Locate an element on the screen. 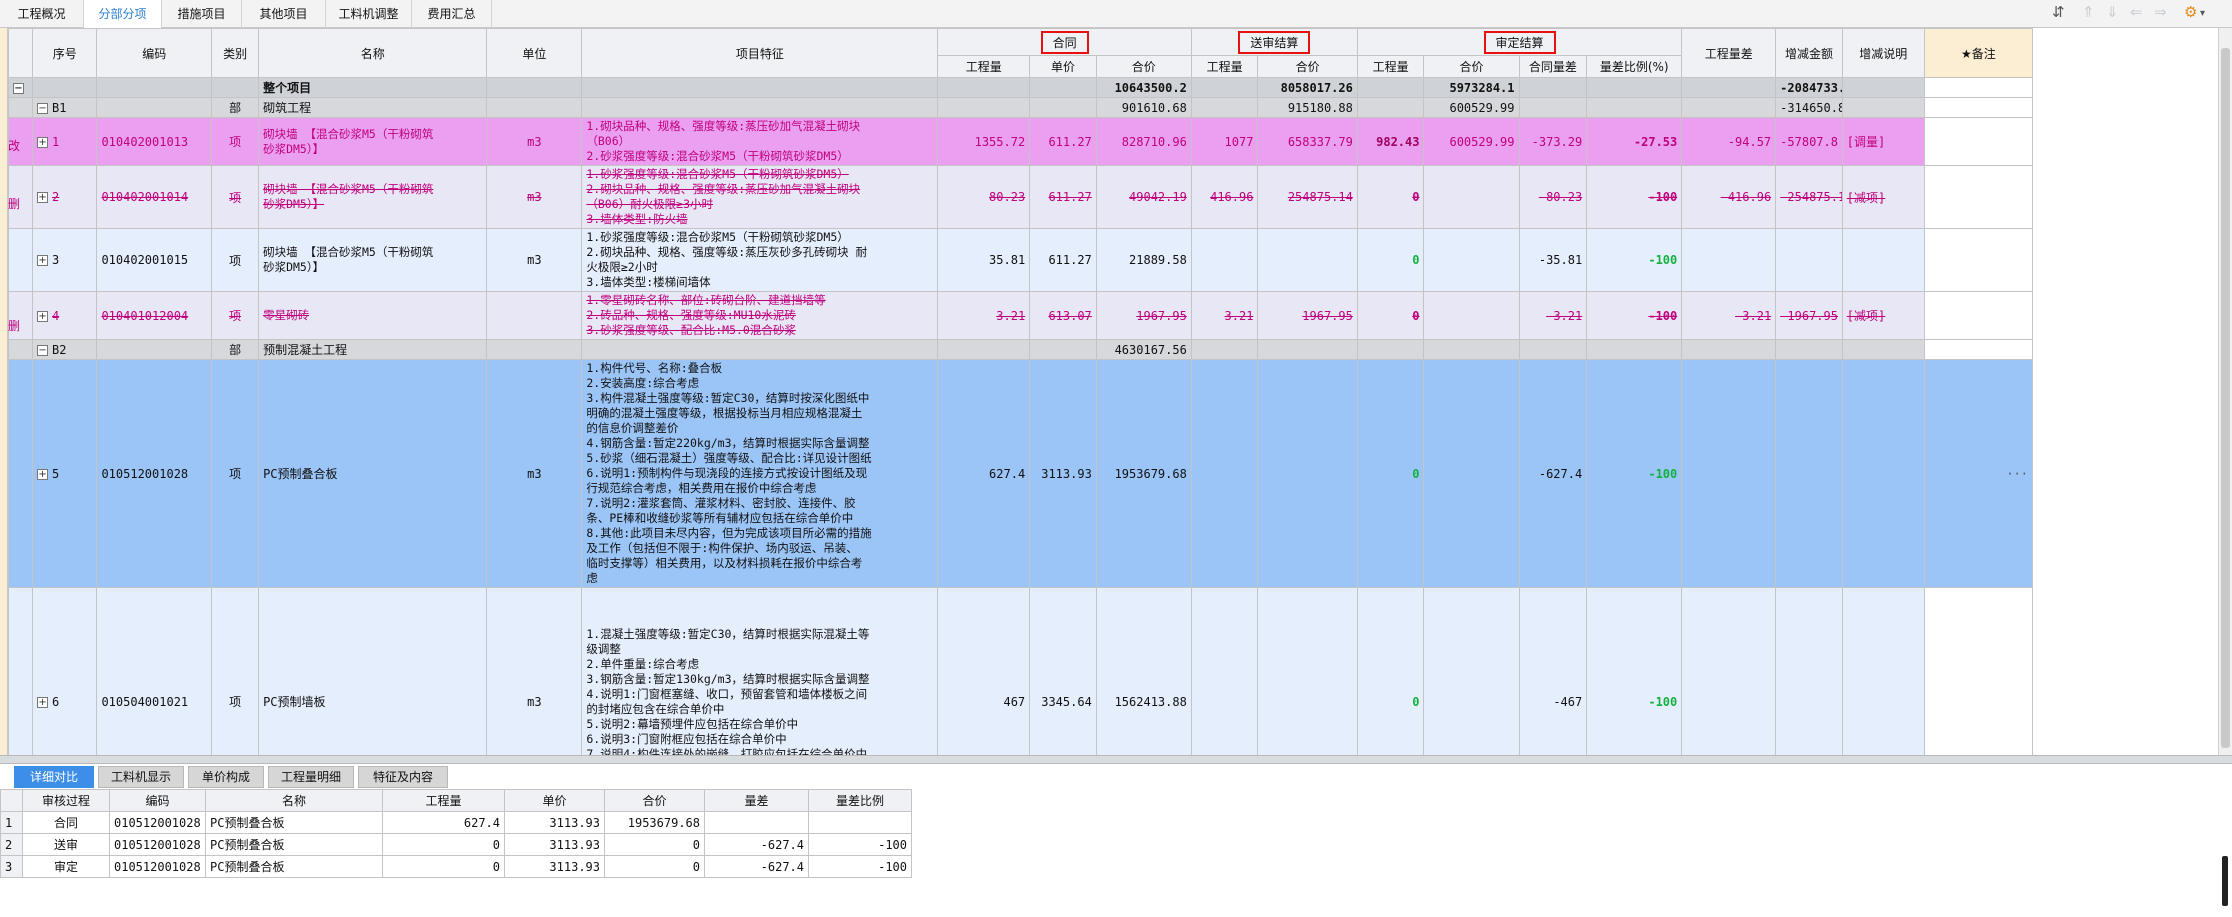 This screenshot has width=2232, height=917. tab-division-items: 分部分项 is located at coordinates (123, 14).